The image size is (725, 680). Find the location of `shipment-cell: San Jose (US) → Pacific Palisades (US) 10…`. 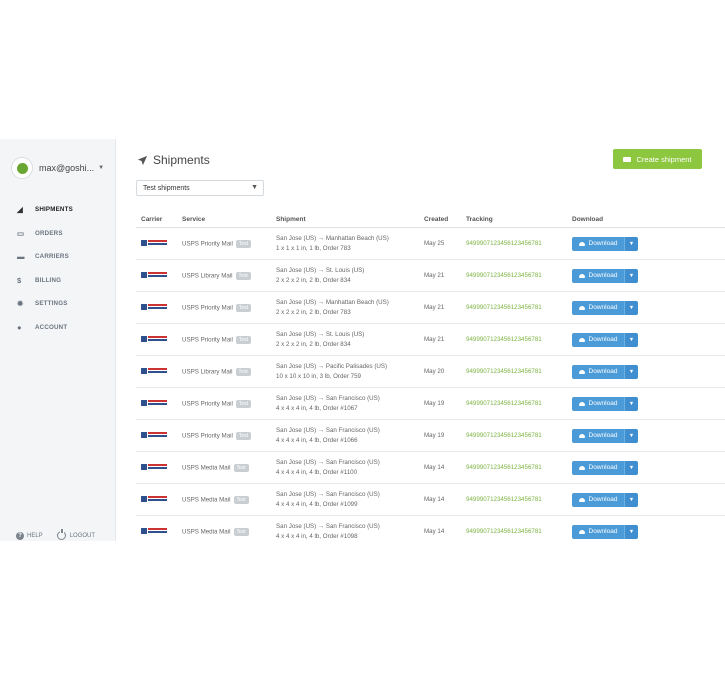

shipment-cell: San Jose (US) → Pacific Palisades (US) 10… is located at coordinates (350, 371).